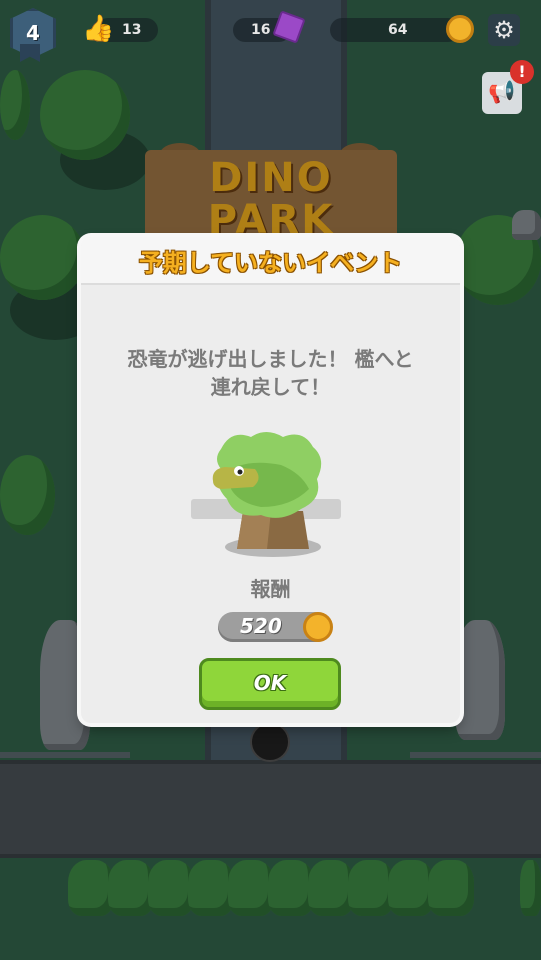 The image size is (541, 960). Describe the element at coordinates (261, 626) in the screenshot. I see `reward-value: 520` at that location.